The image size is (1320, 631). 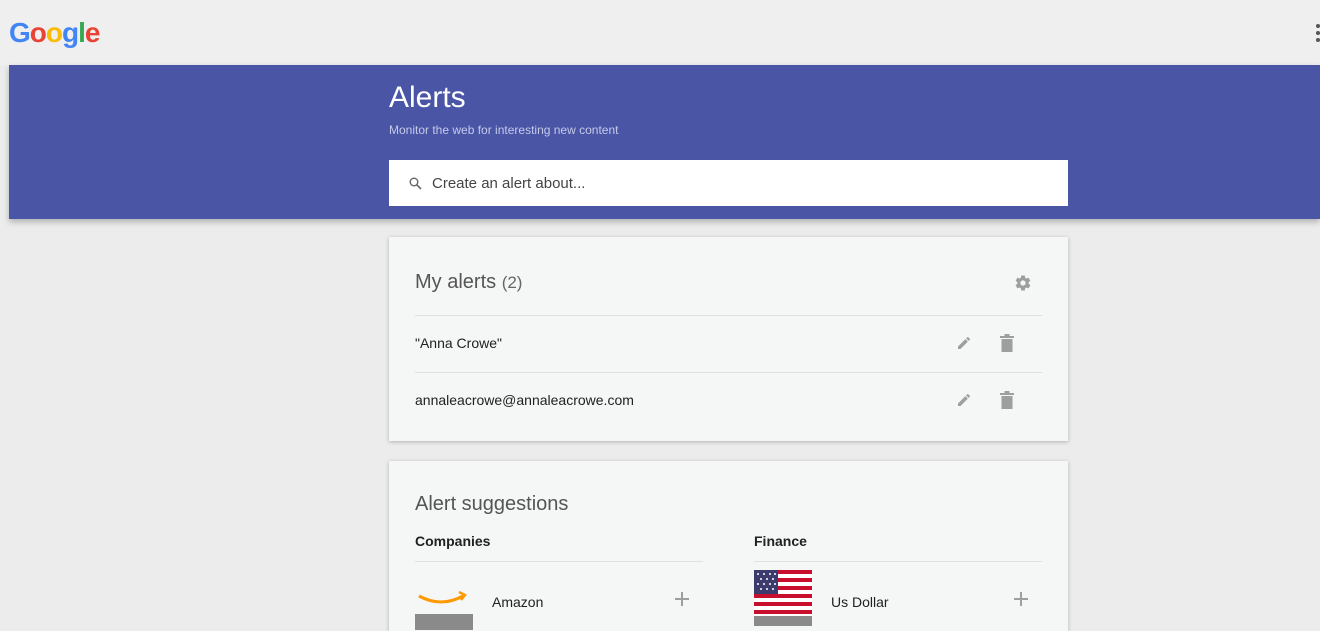 I want to click on suggestion-column-companies: Companies Amazon, so click(x=559, y=581).